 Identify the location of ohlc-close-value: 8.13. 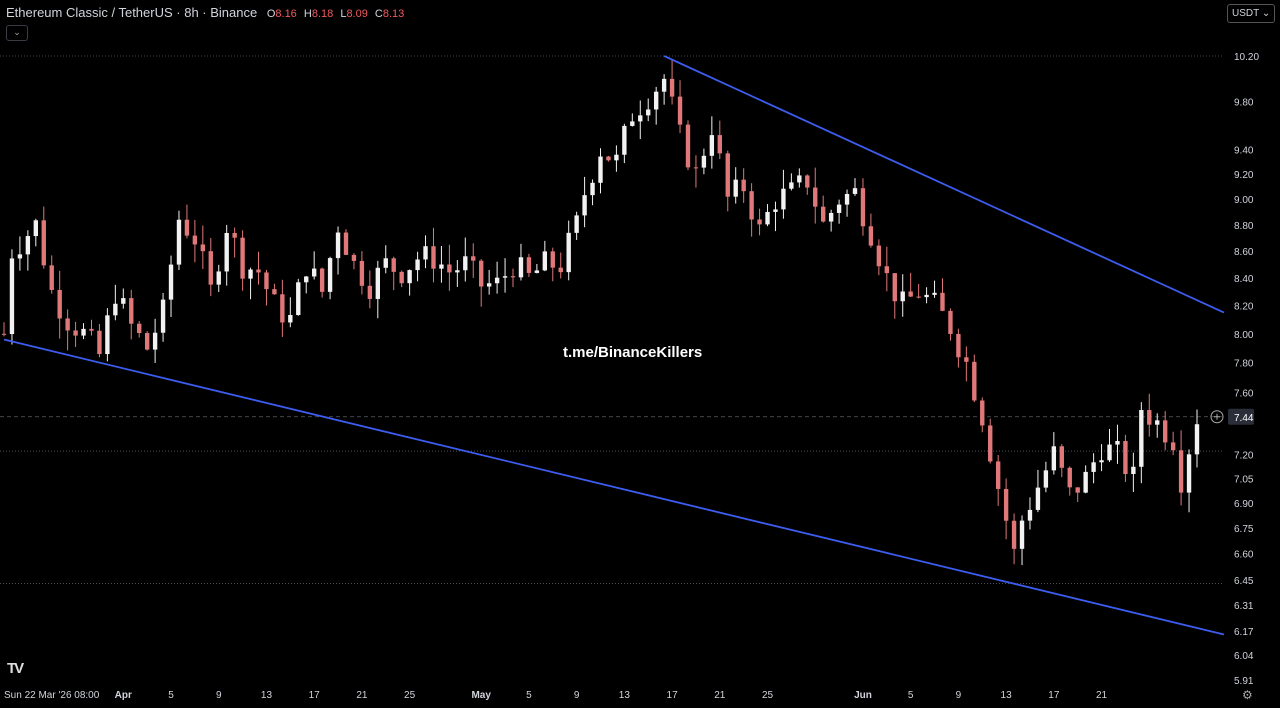
(393, 14).